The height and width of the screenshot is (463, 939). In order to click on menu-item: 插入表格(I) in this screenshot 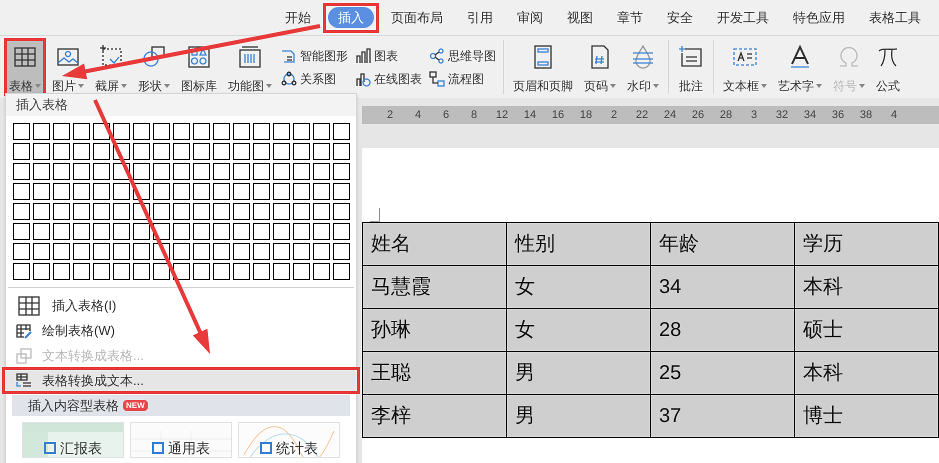, I will do `click(181, 305)`.